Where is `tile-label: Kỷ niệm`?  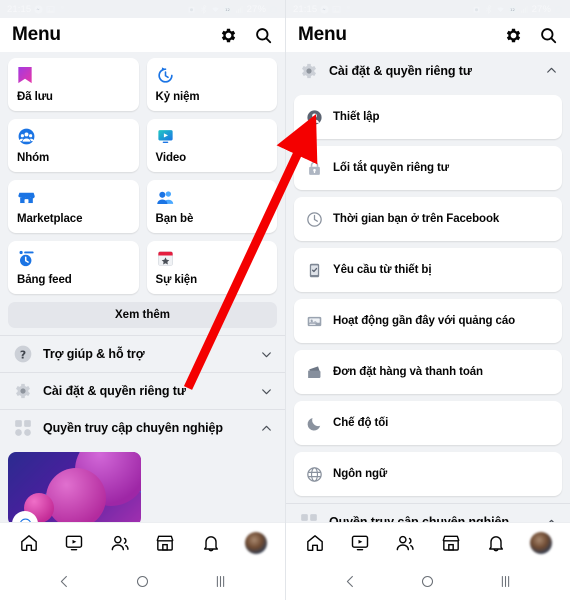
tile-label: Kỷ niệm is located at coordinates (177, 97).